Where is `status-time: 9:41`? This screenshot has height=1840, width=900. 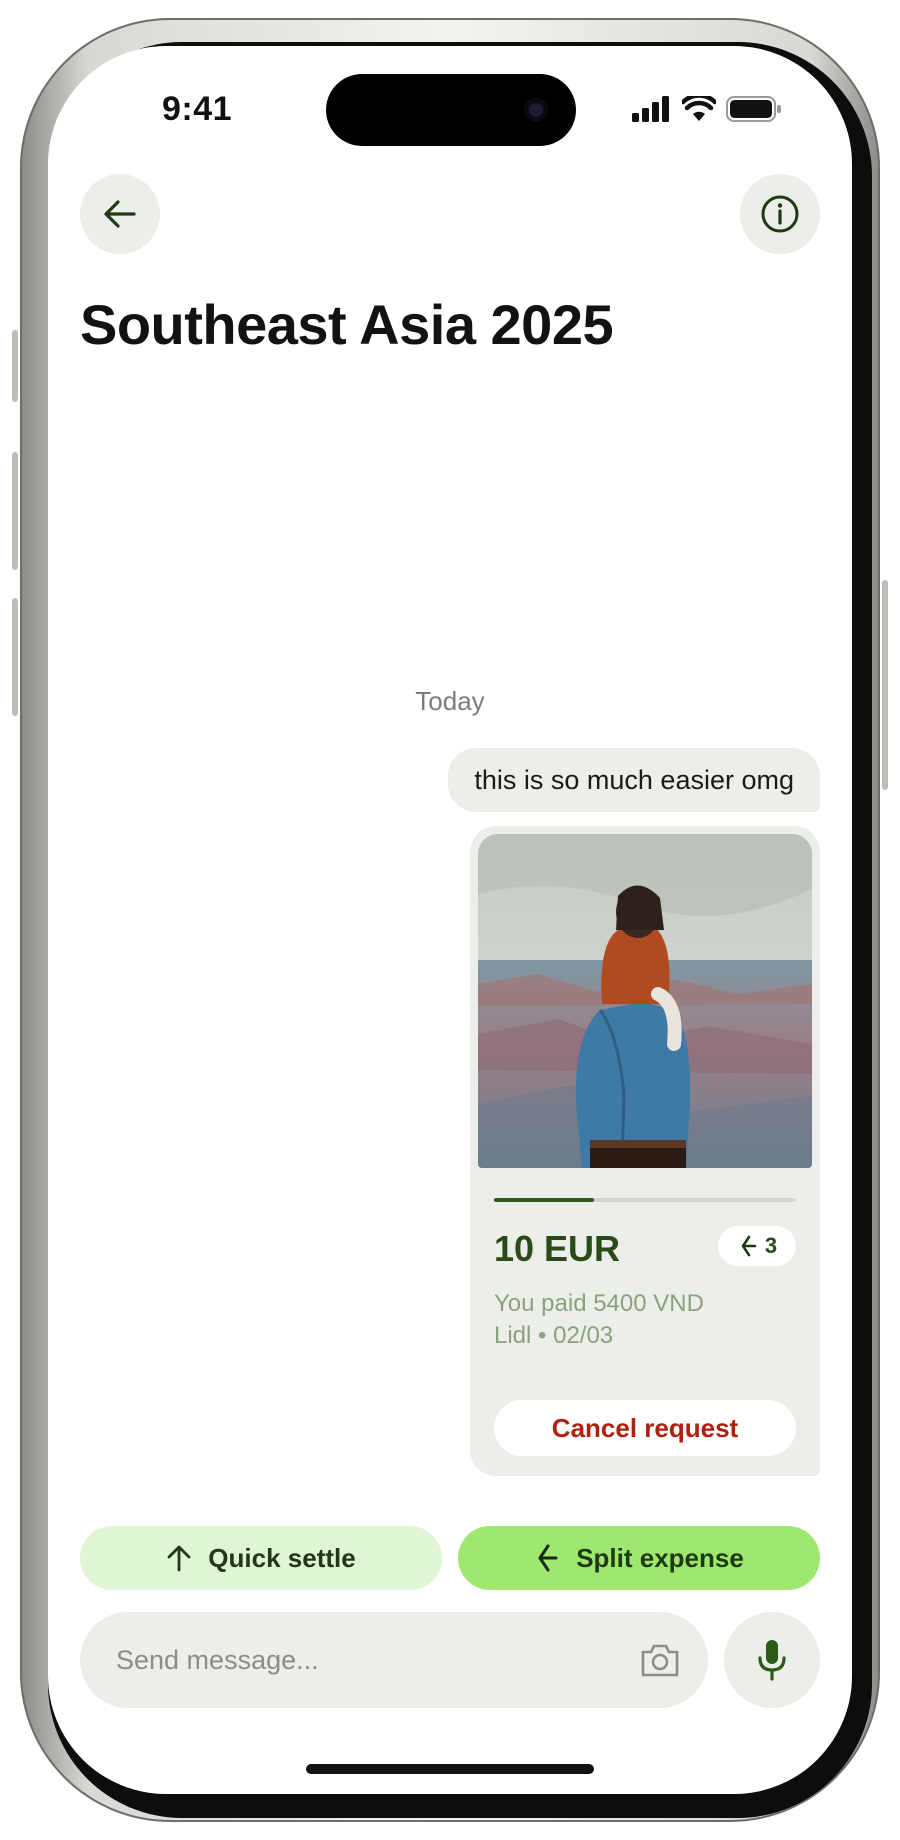 status-time: 9:41 is located at coordinates (197, 109).